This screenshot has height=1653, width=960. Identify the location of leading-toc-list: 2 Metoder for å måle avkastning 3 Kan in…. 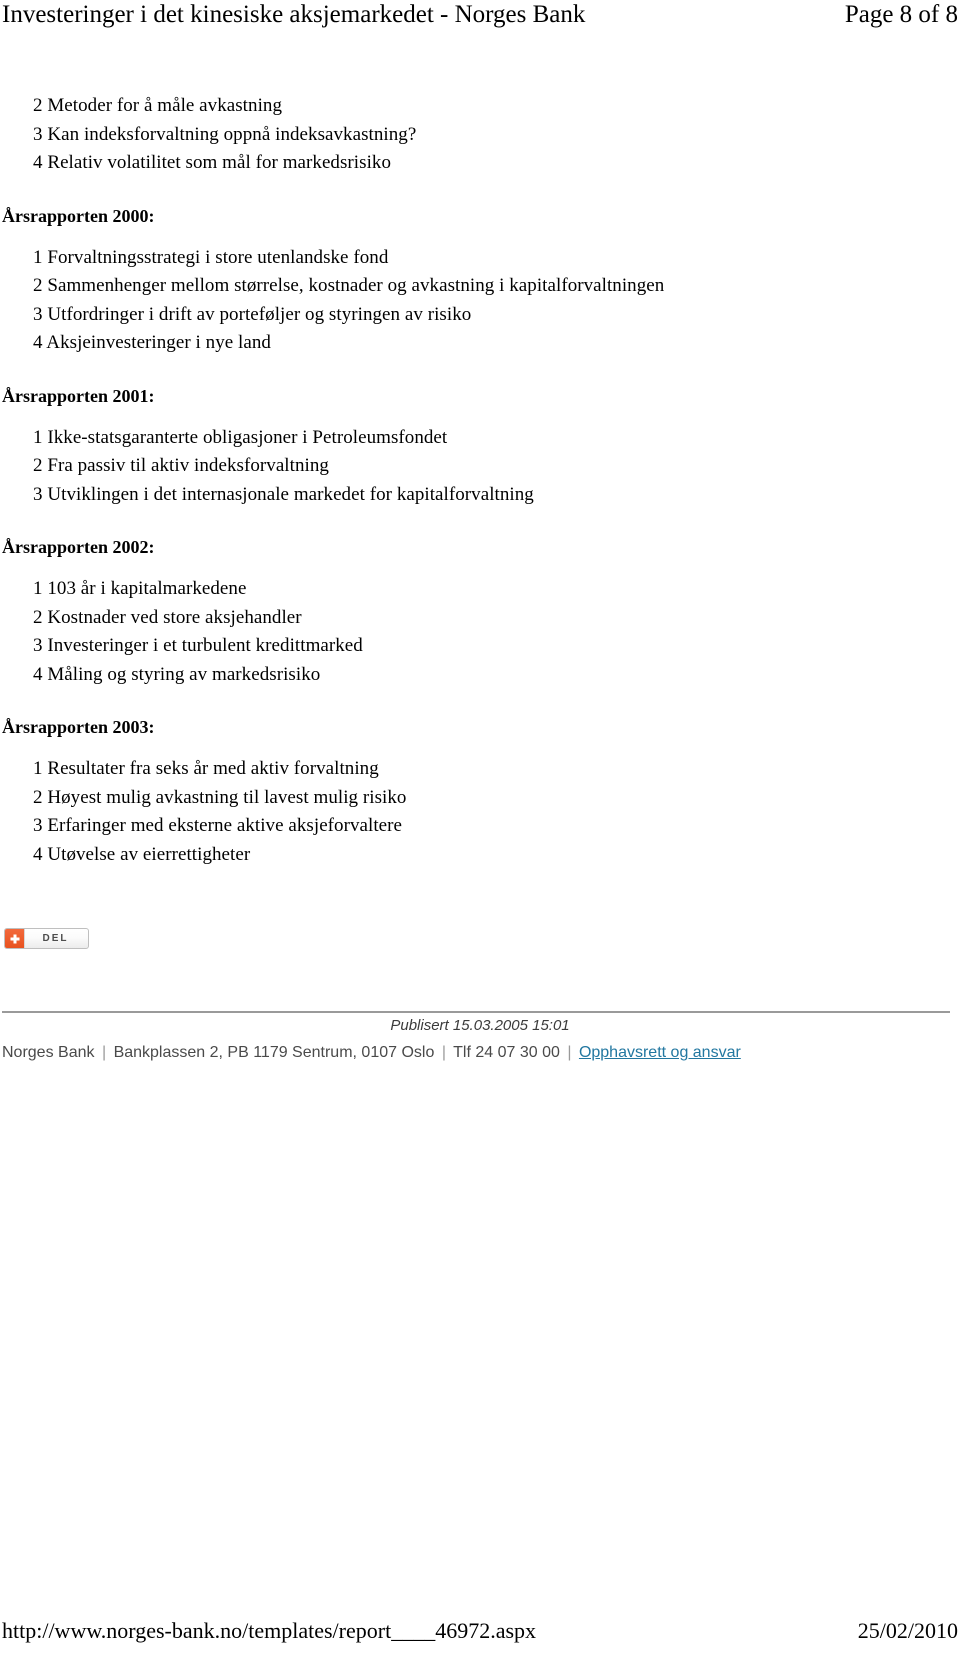
(480, 135).